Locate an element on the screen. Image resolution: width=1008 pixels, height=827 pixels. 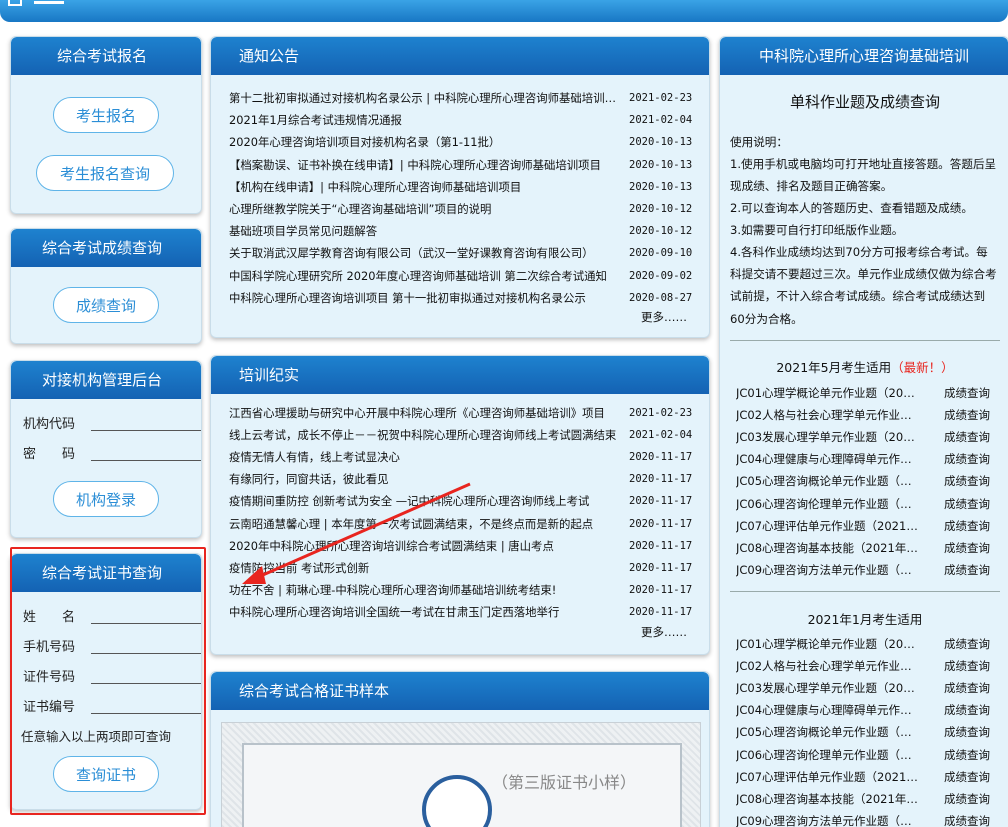
news-item-title: 功在不舍 | 莉琳心理-中科院心理所心理咨询师基础培训统考结束! is located at coordinates (423, 590).